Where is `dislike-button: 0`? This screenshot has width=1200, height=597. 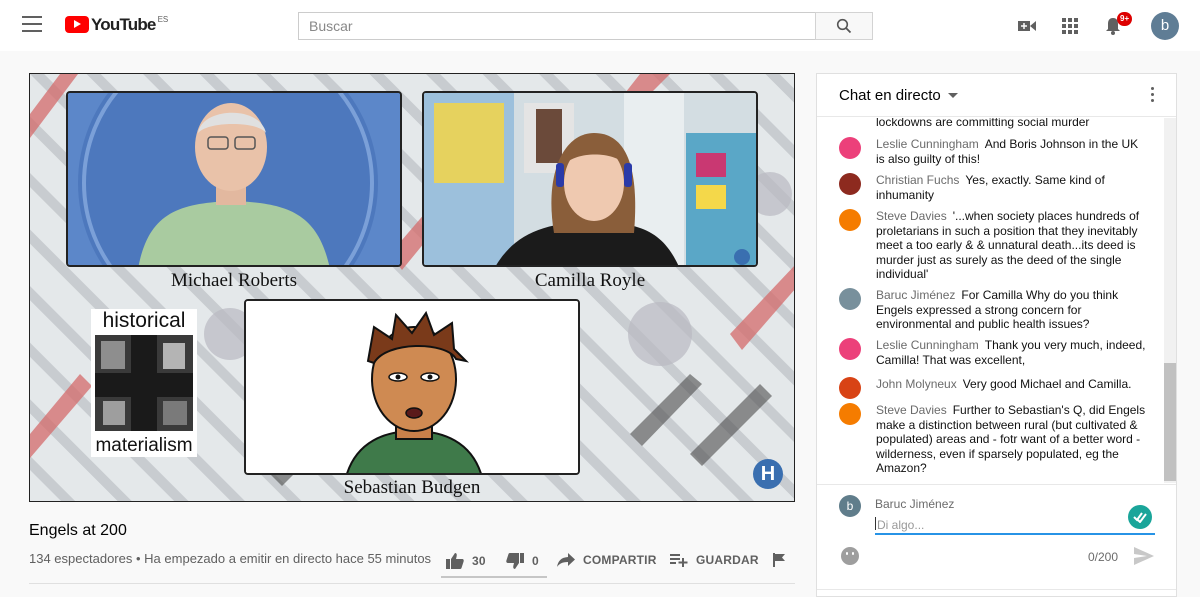 dislike-button: 0 is located at coordinates (522, 561).